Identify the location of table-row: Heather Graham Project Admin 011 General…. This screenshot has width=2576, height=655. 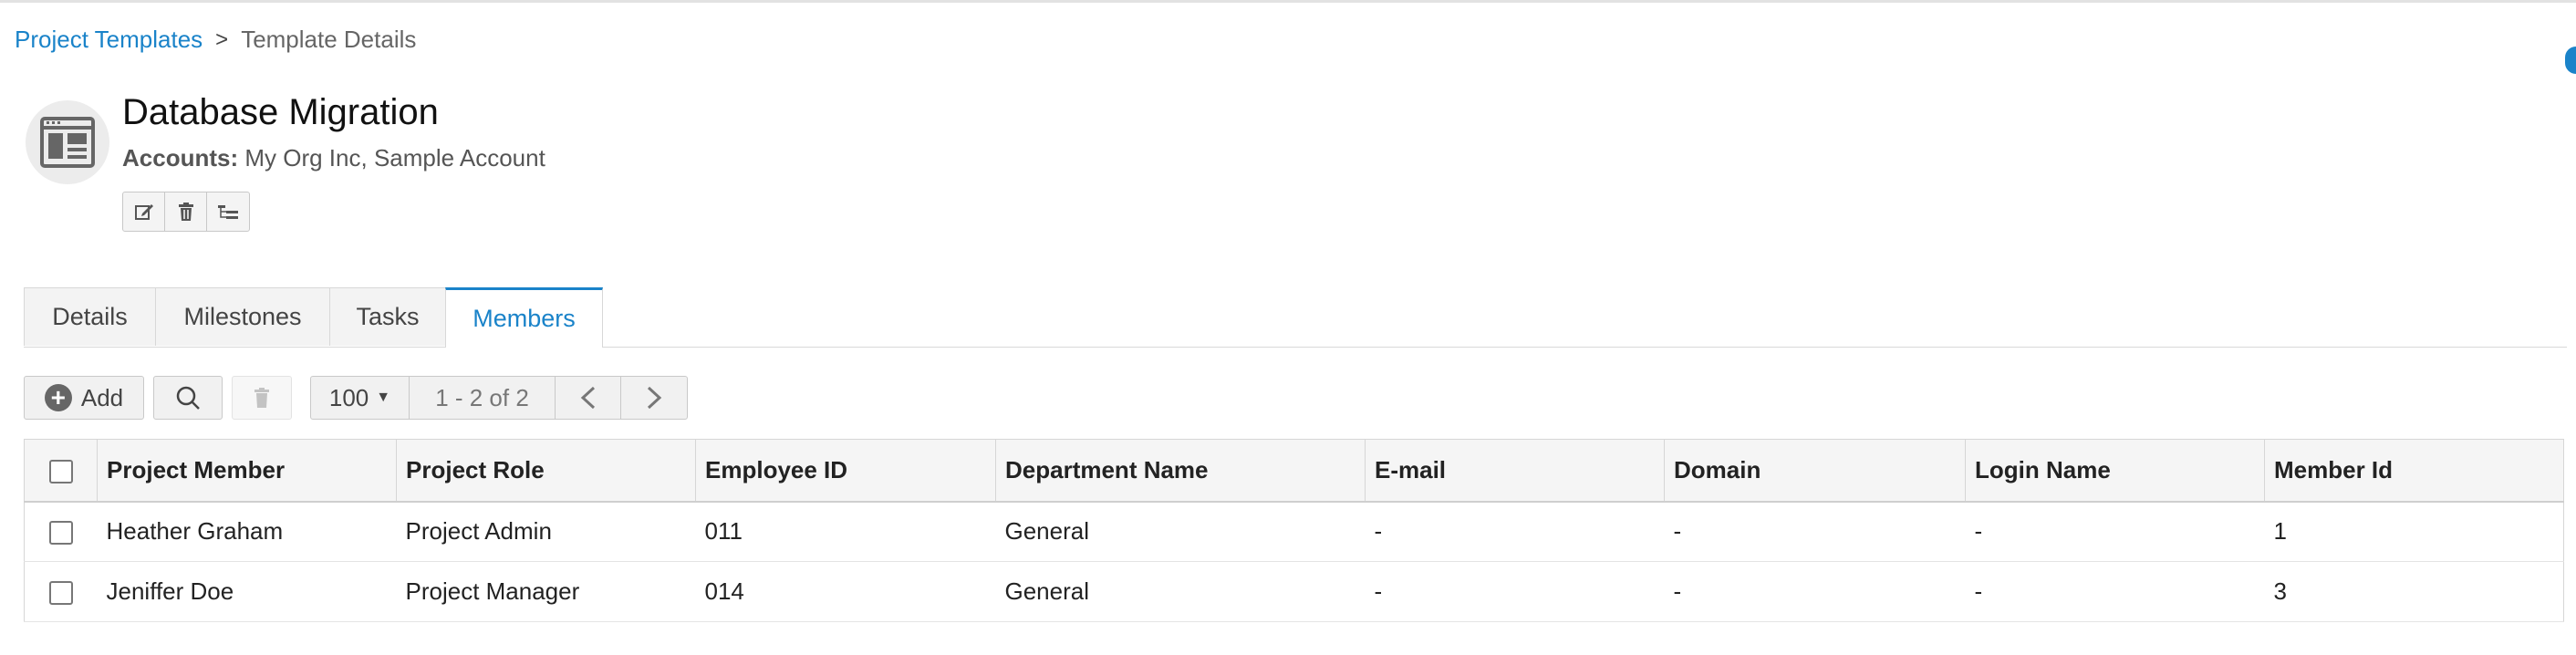
(1294, 531).